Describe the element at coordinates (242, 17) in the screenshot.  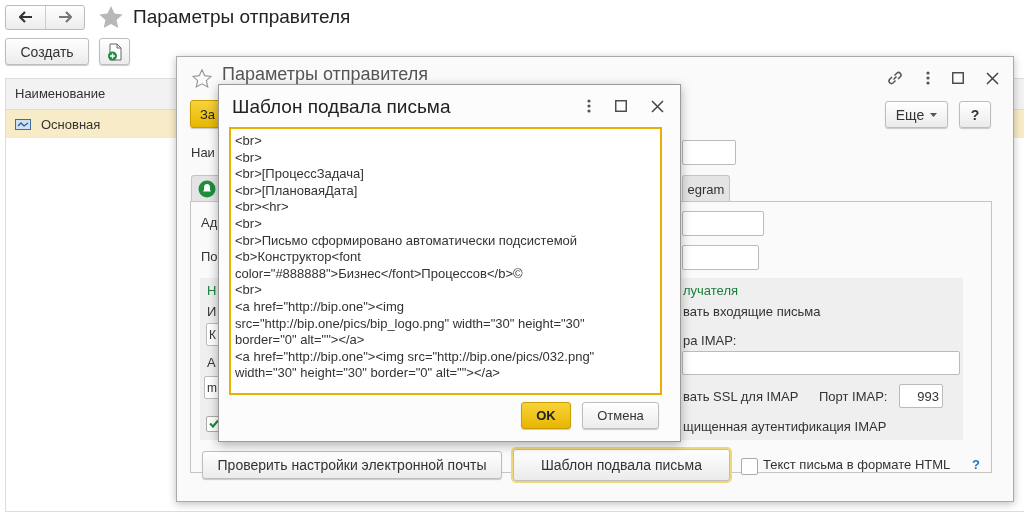
I see `page-title: Параметры отправителя` at that location.